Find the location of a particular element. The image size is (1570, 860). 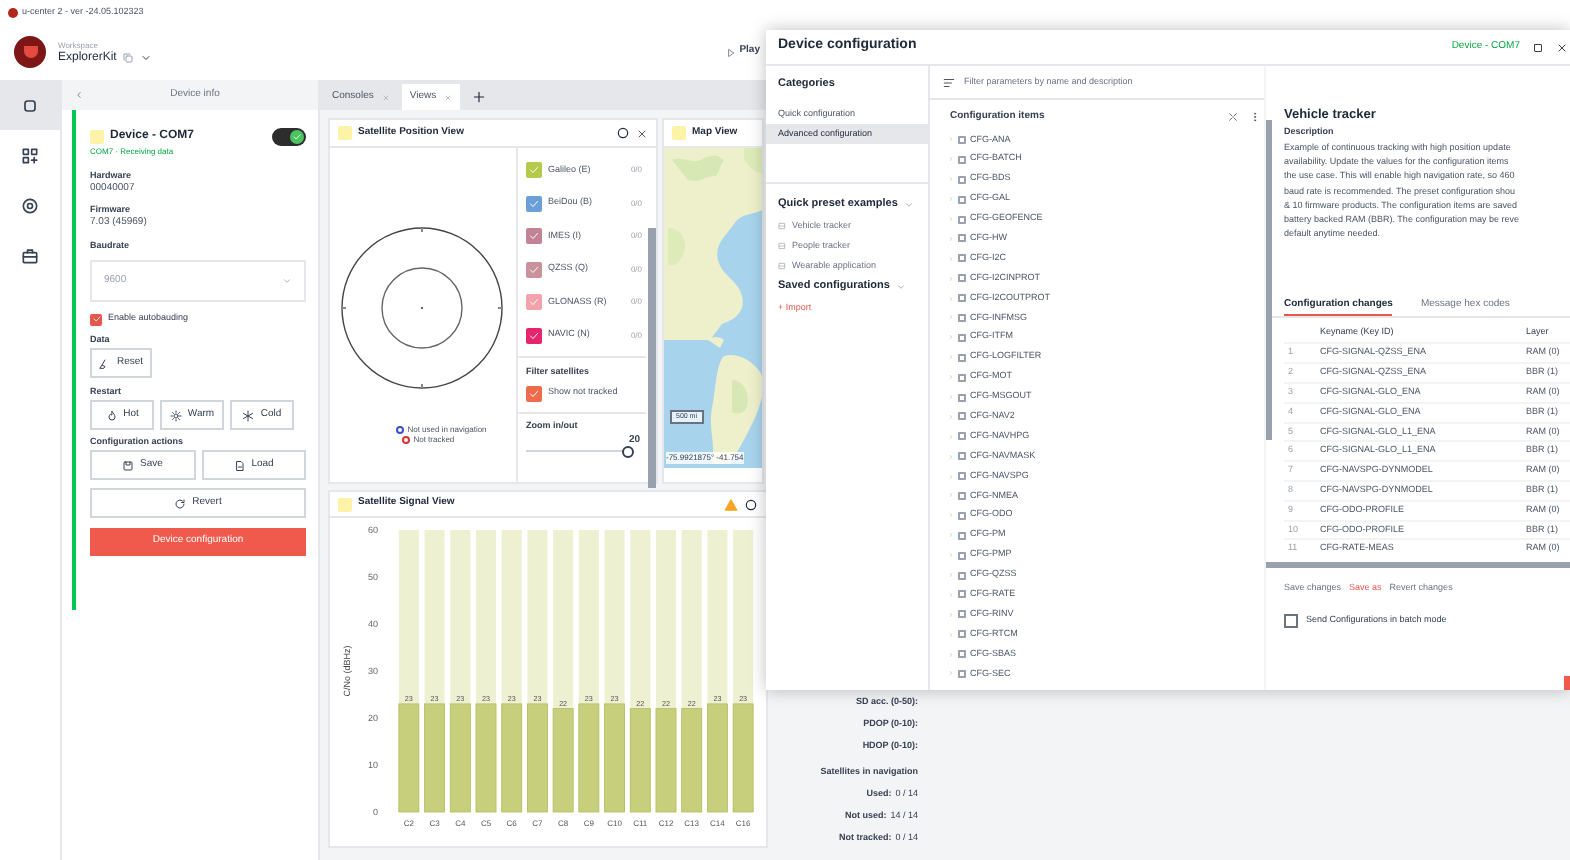

sun-icon is located at coordinates (175, 415).